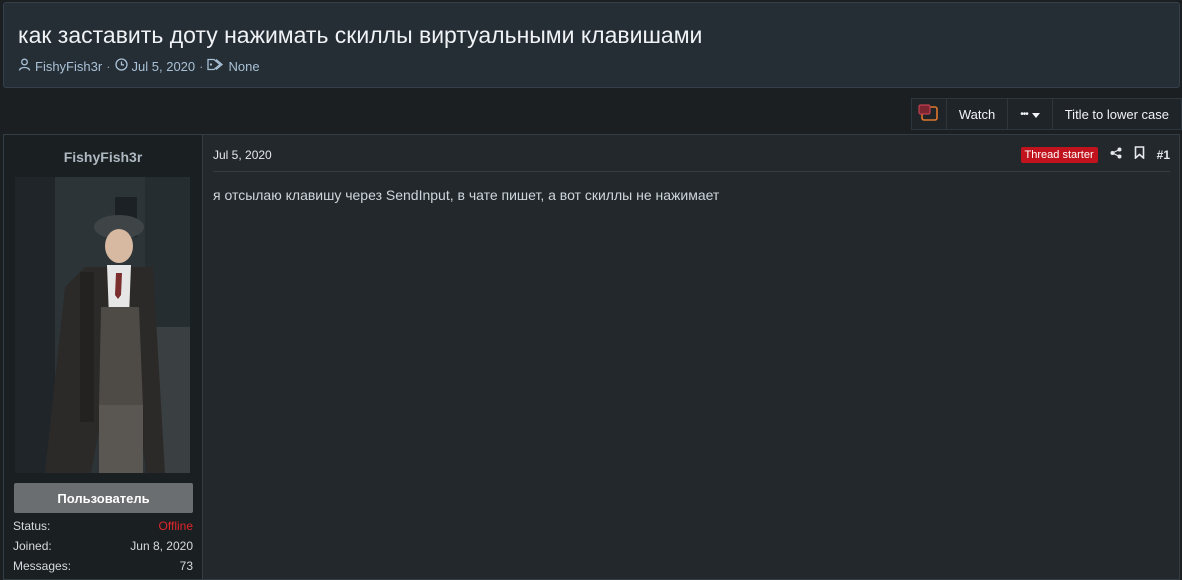 The width and height of the screenshot is (1182, 580). I want to click on share-icon, so click(1116, 155).